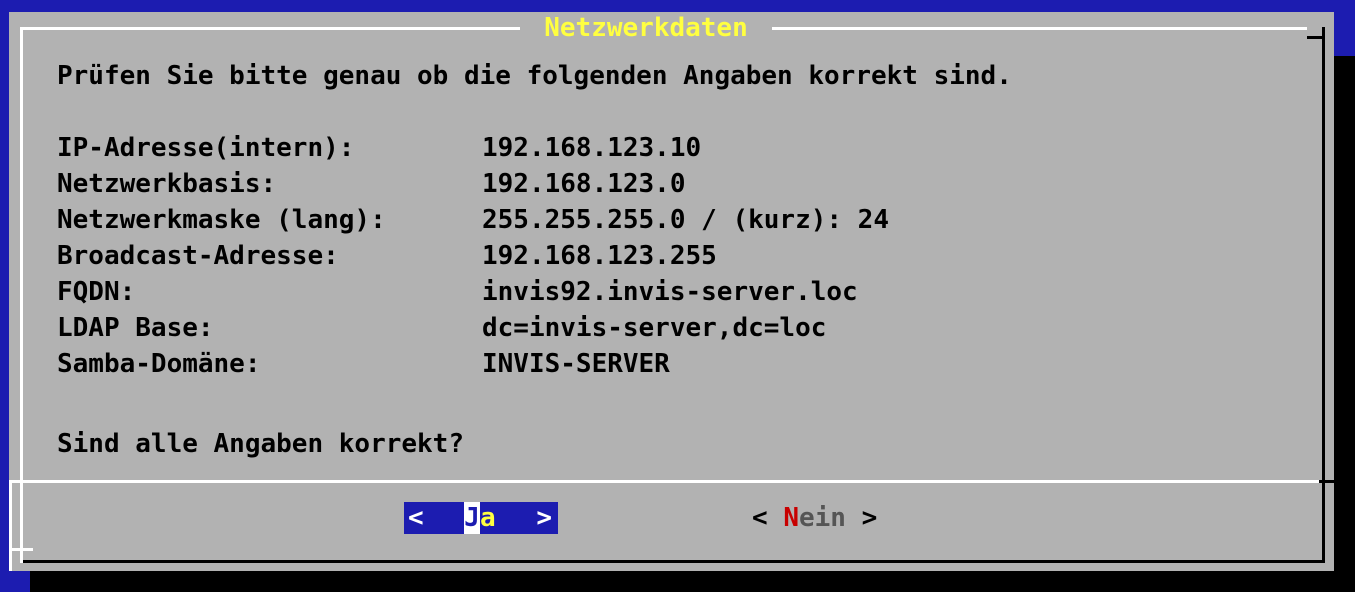  I want to click on row-value: invis92.invis-server.loc, so click(670, 292).